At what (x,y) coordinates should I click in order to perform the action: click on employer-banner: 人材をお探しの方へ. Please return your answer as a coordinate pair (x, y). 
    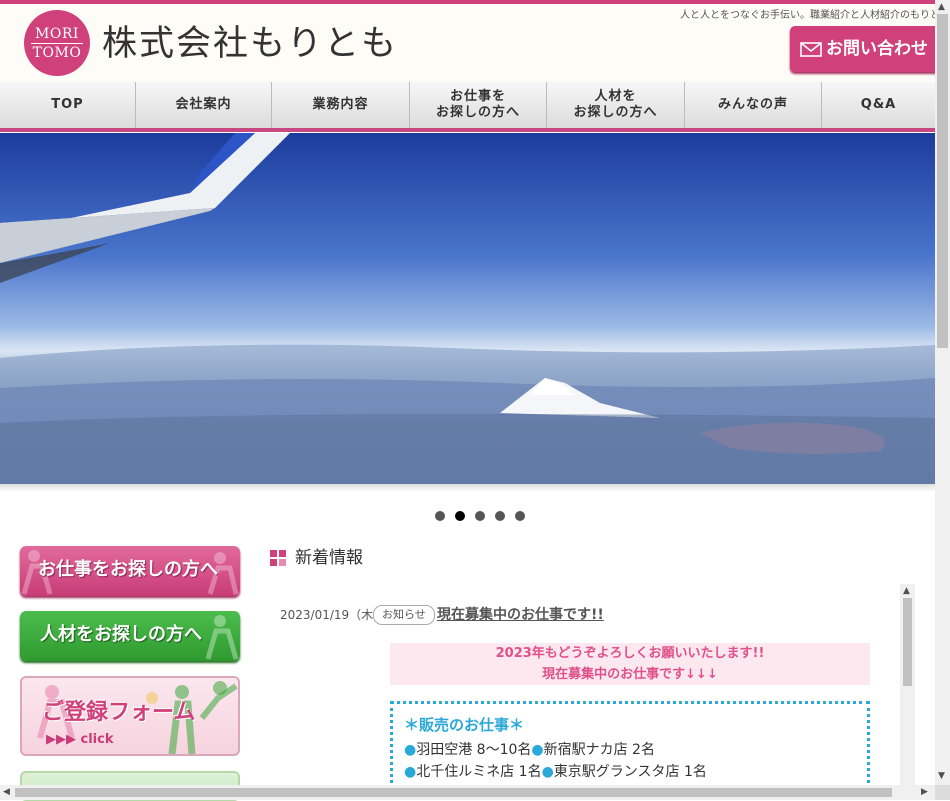
    Looking at the image, I should click on (130, 636).